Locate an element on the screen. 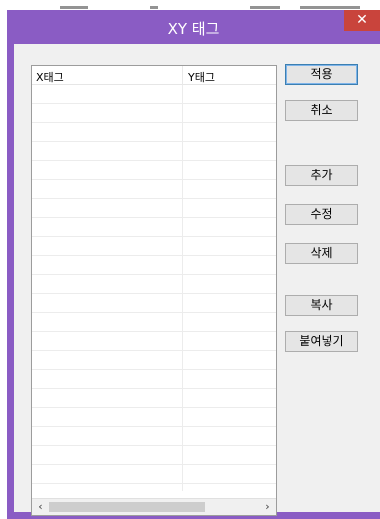 Image resolution: width=380 pixels, height=519 pixels. close-button: ✕ is located at coordinates (362, 20).